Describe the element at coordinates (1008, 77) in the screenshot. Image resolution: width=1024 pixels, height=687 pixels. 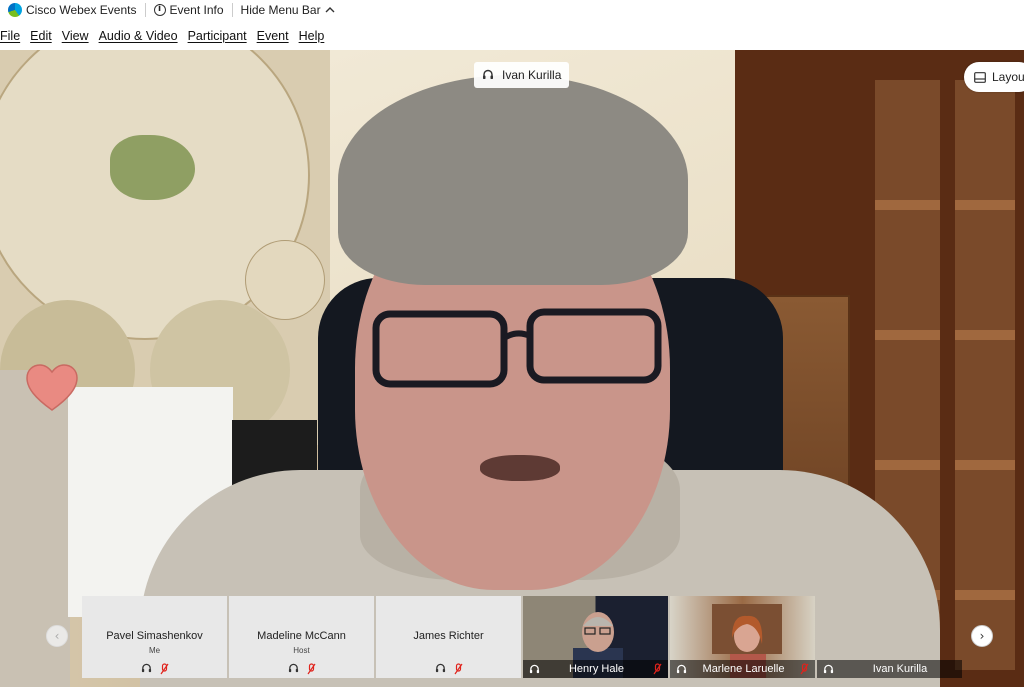
I see `layout-label: Layout` at that location.